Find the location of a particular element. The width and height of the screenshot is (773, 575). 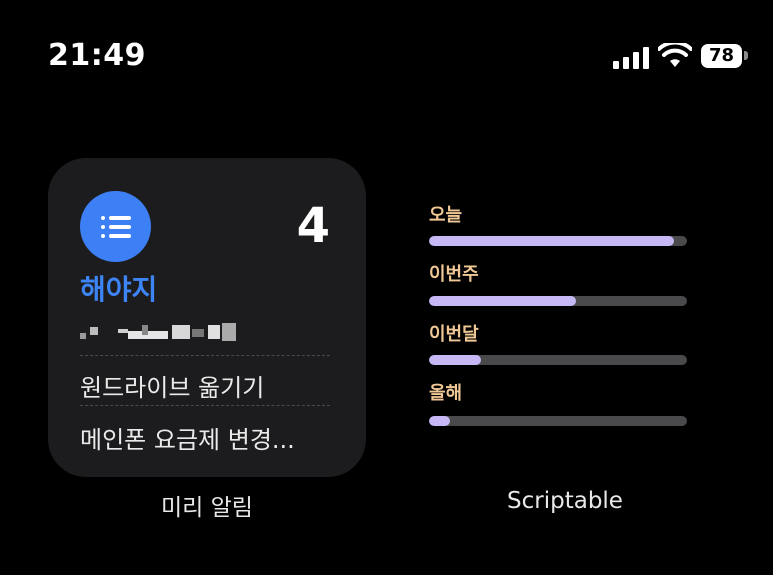

progress-month is located at coordinates (558, 360).